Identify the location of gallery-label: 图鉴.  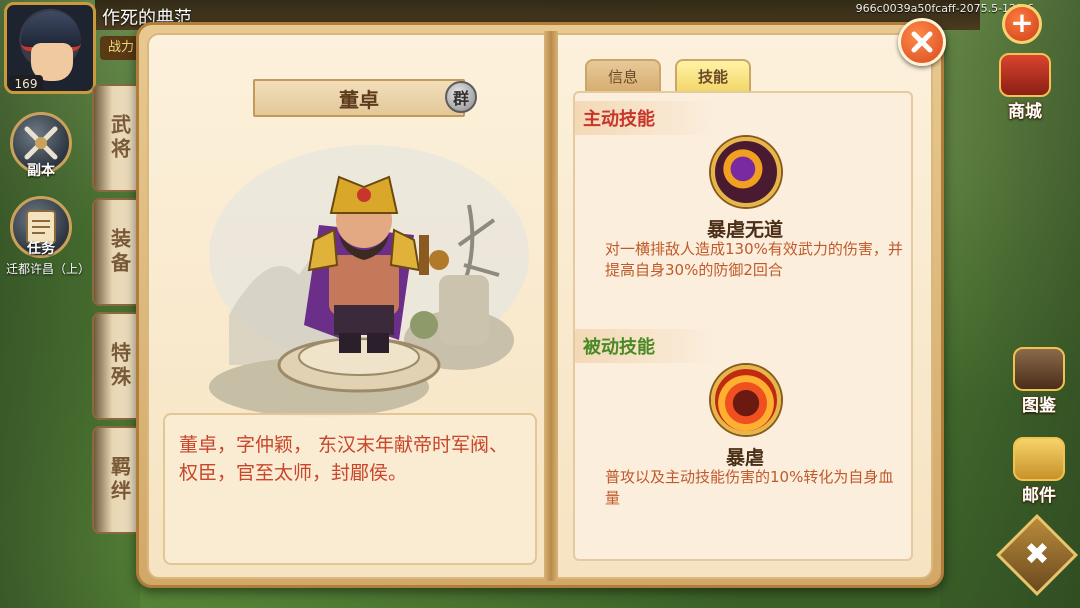
(1039, 406).